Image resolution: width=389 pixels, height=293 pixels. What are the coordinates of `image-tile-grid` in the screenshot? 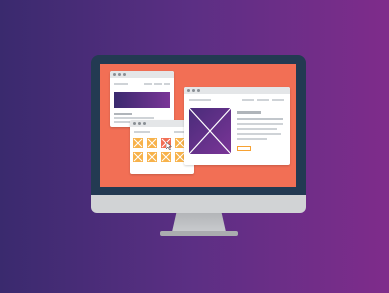 It's located at (162, 150).